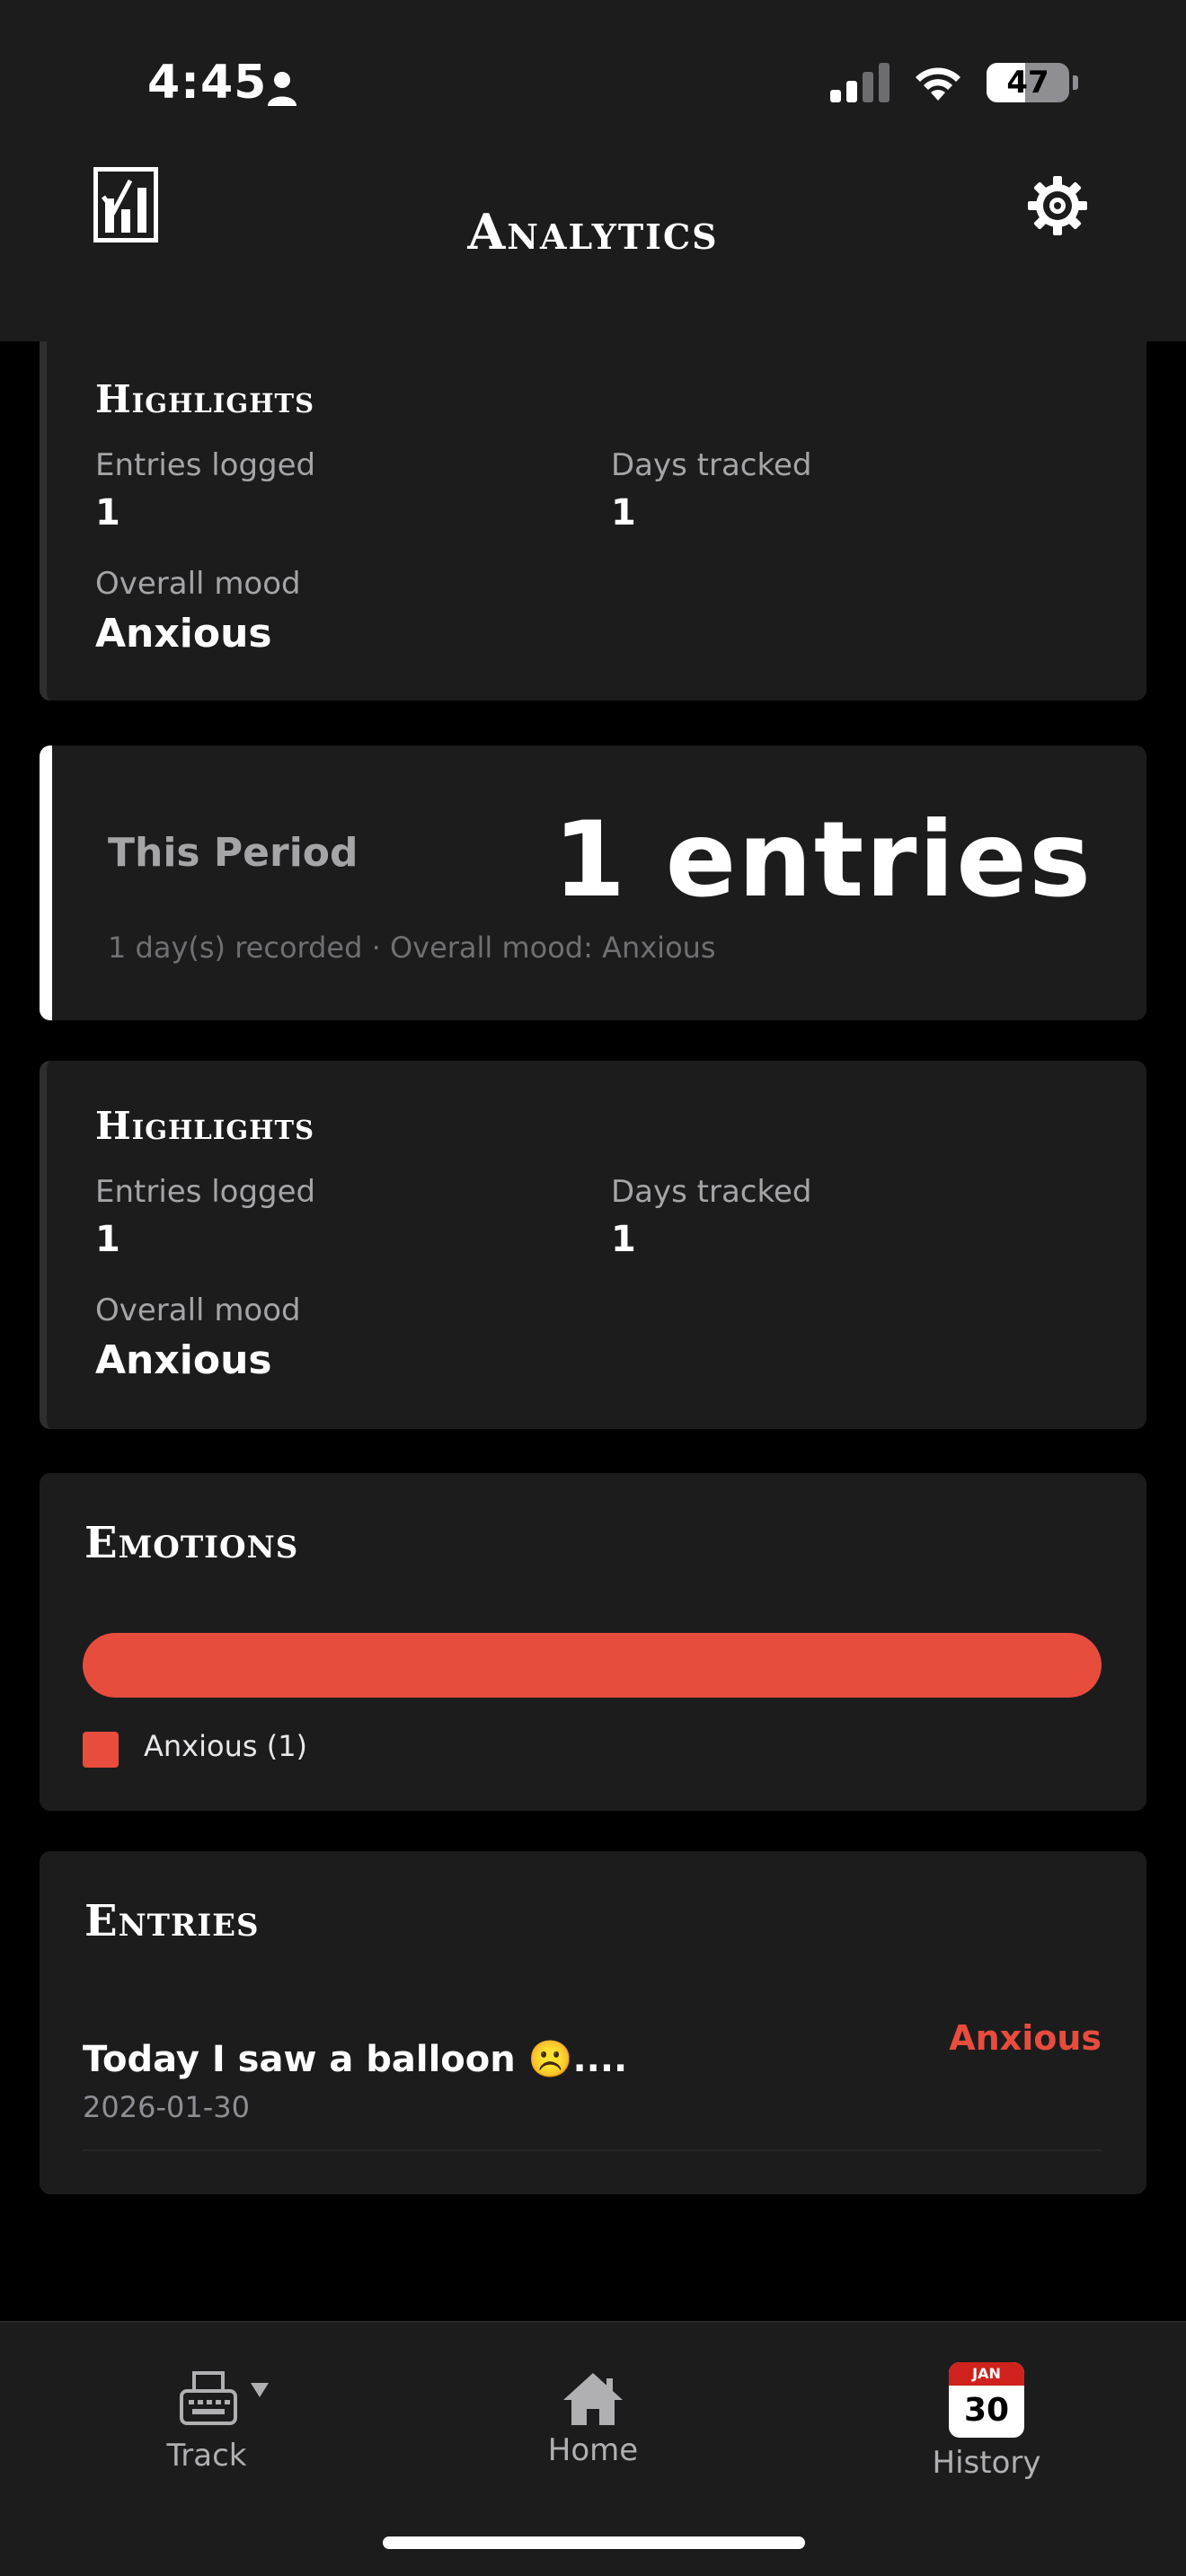 The width and height of the screenshot is (1186, 2576). Describe the element at coordinates (860, 82) in the screenshot. I see `signal-icon` at that location.